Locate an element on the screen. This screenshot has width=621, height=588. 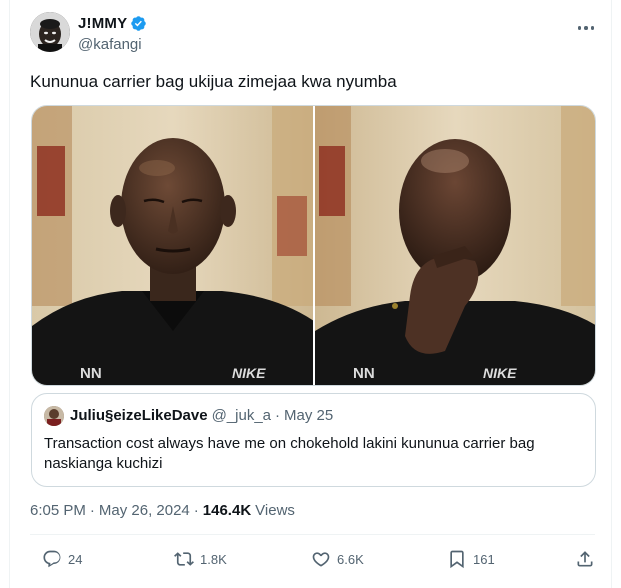
tweet-timestamp: 6:05 PM · May 26, 2024 · 146.4K Views is located at coordinates (162, 510).